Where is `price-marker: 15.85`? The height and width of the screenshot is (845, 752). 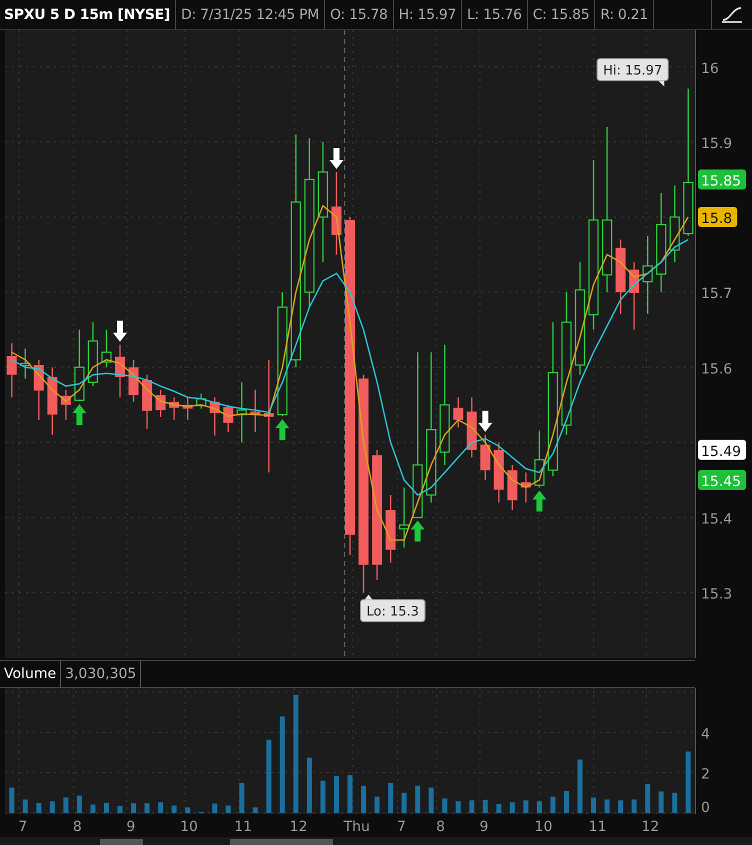
price-marker: 15.85 is located at coordinates (722, 180).